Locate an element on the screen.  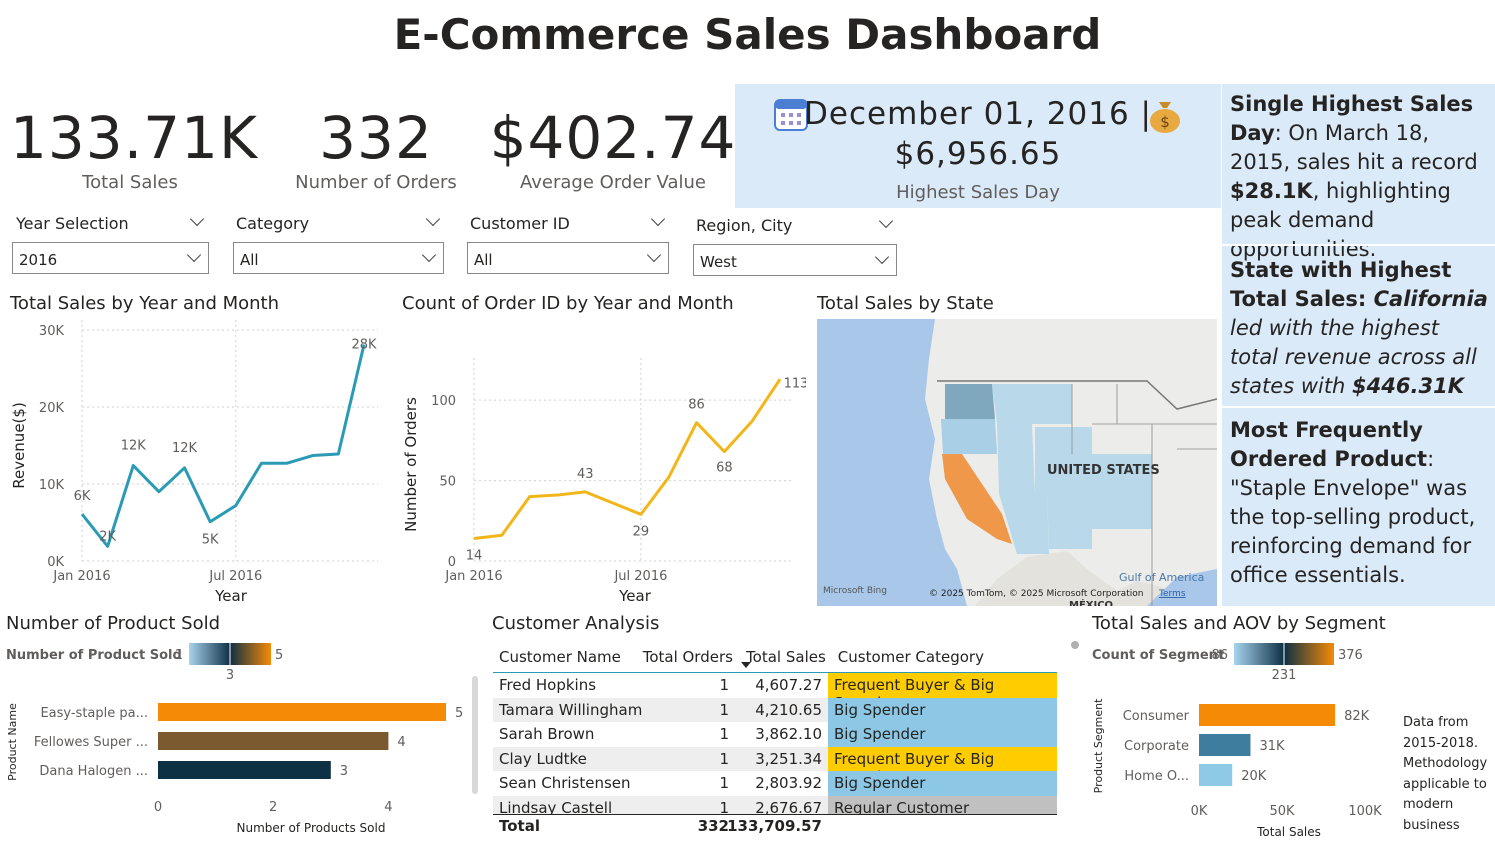
data-label: 2K is located at coordinates (107, 536).